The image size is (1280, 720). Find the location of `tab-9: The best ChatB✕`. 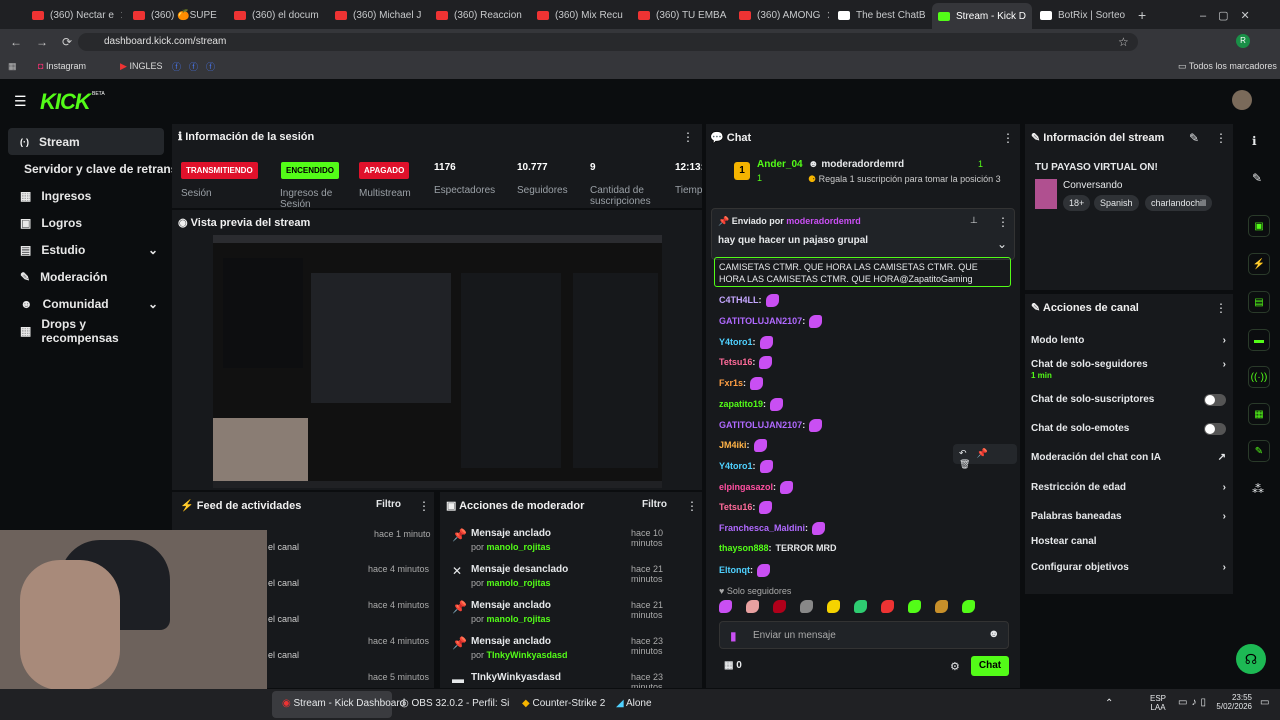

tab-9: The best ChatB✕ is located at coordinates (884, 15).